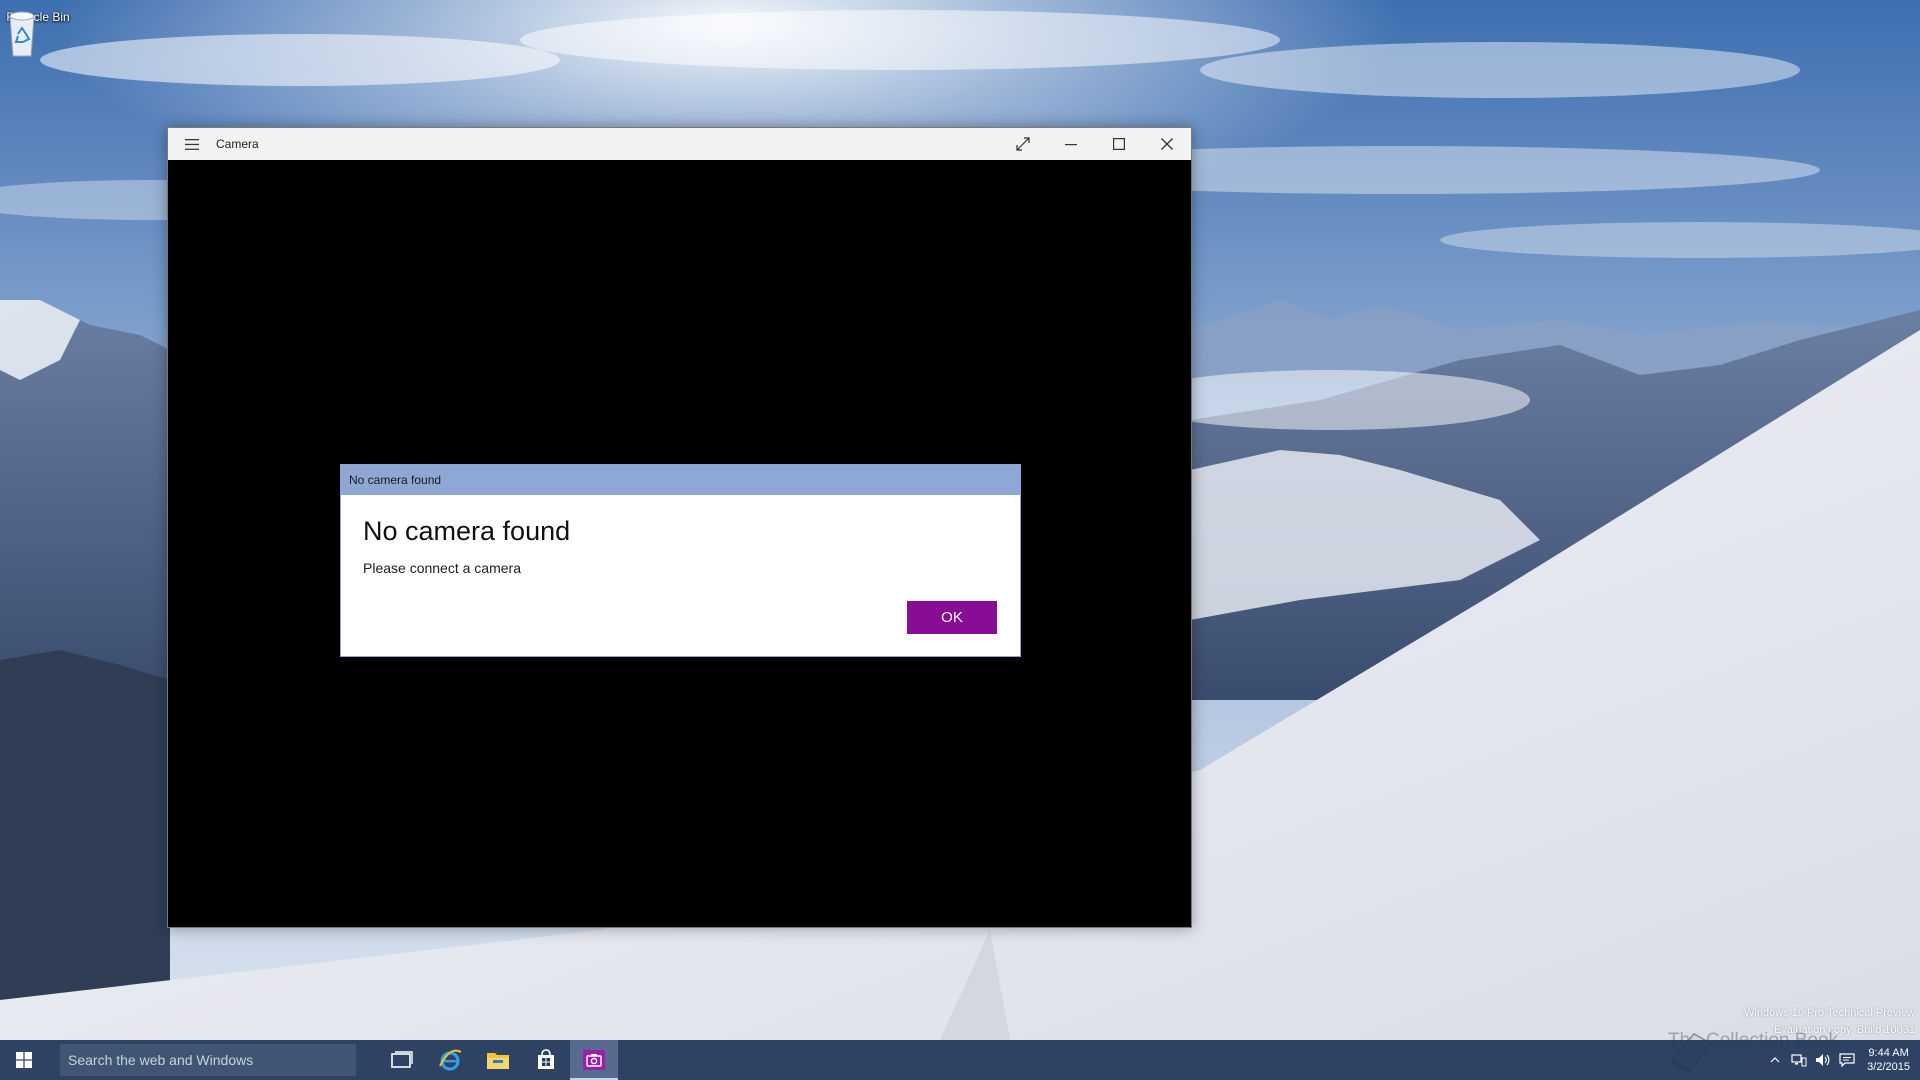 The image size is (1920, 1080). I want to click on store-icon, so click(546, 1059).